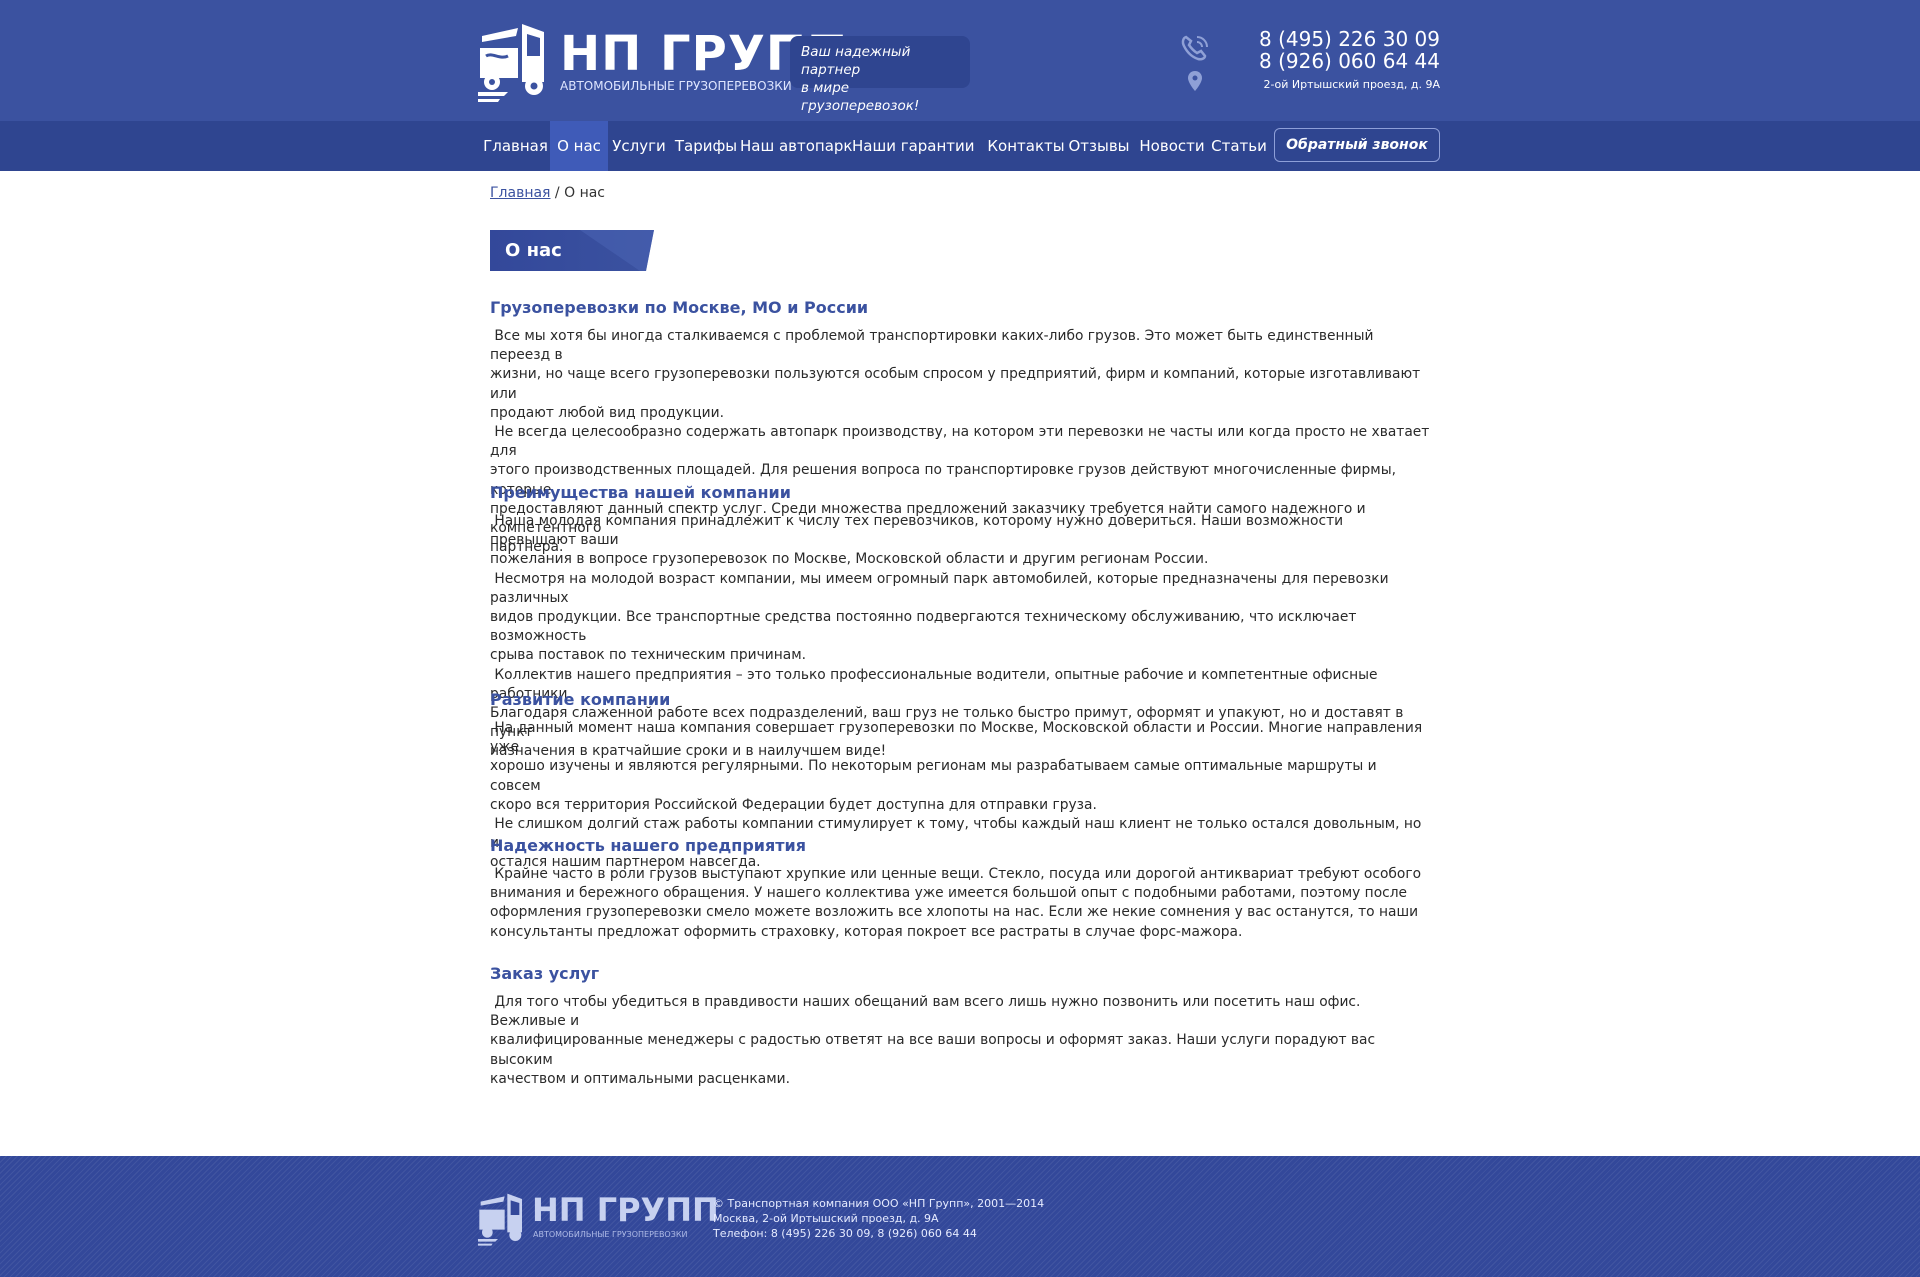  I want to click on nav-item-home: Главная, so click(515, 146).